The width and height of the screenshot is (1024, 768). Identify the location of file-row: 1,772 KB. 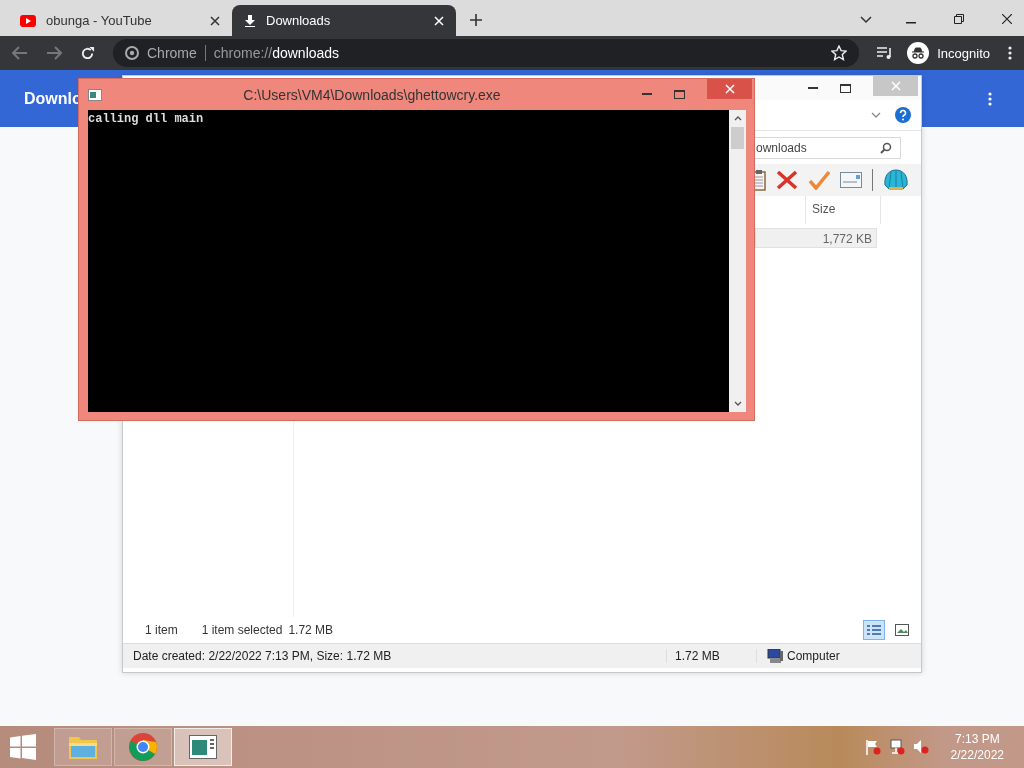
(816, 238).